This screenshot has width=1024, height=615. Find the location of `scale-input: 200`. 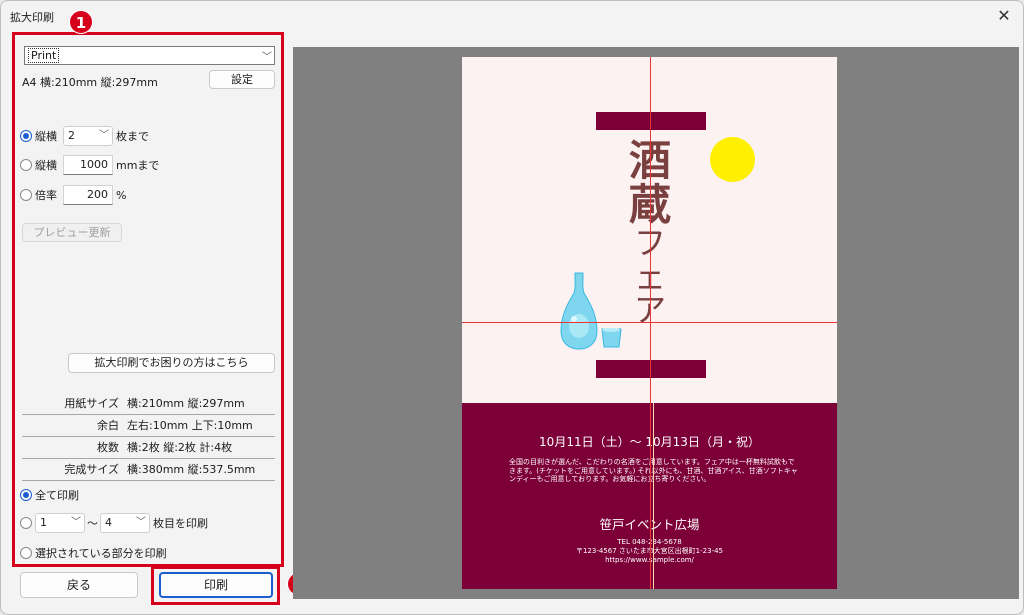

scale-input: 200 is located at coordinates (88, 195).